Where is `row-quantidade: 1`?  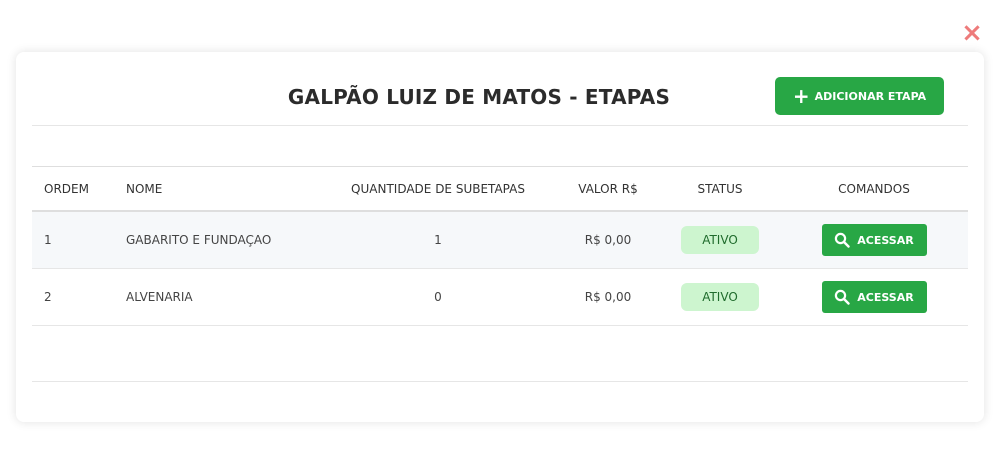
row-quantidade: 1 is located at coordinates (438, 240).